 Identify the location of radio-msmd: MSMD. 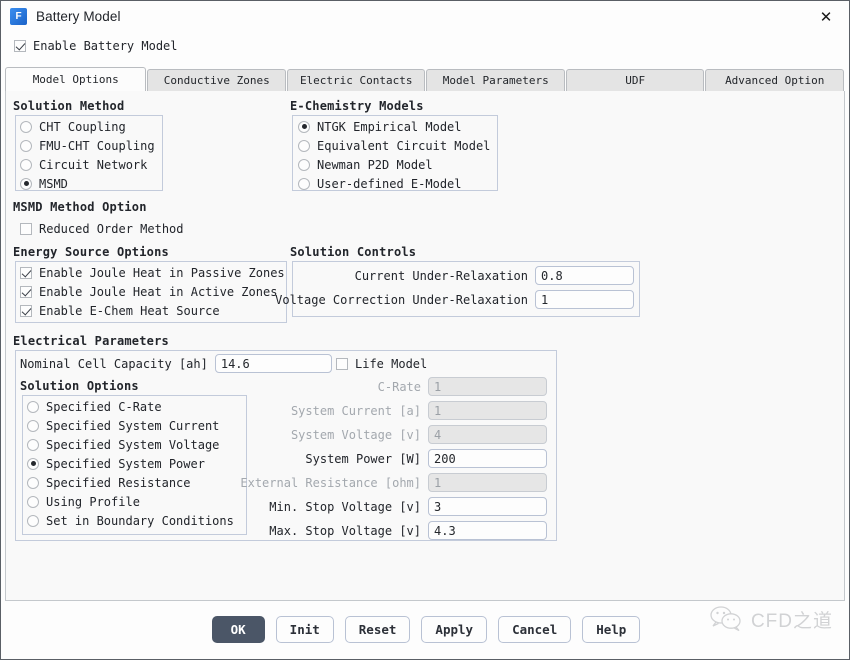
(44, 183).